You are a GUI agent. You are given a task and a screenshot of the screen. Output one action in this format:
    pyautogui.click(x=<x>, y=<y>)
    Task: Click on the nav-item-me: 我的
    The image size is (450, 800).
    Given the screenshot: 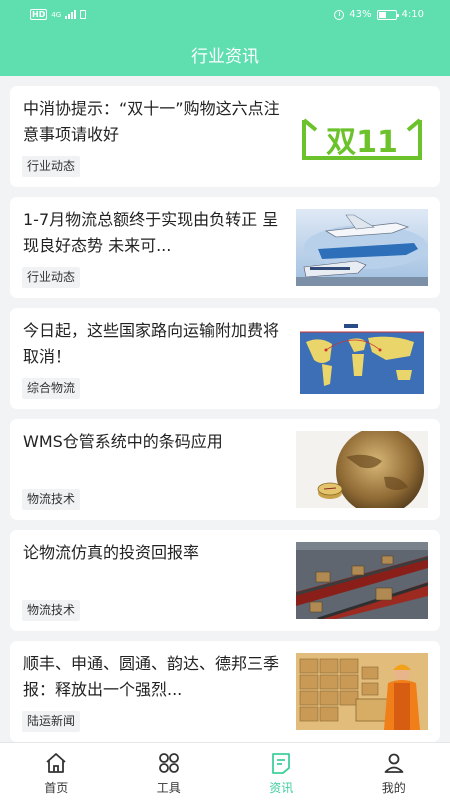 What is the action you would take?
    pyautogui.click(x=394, y=771)
    